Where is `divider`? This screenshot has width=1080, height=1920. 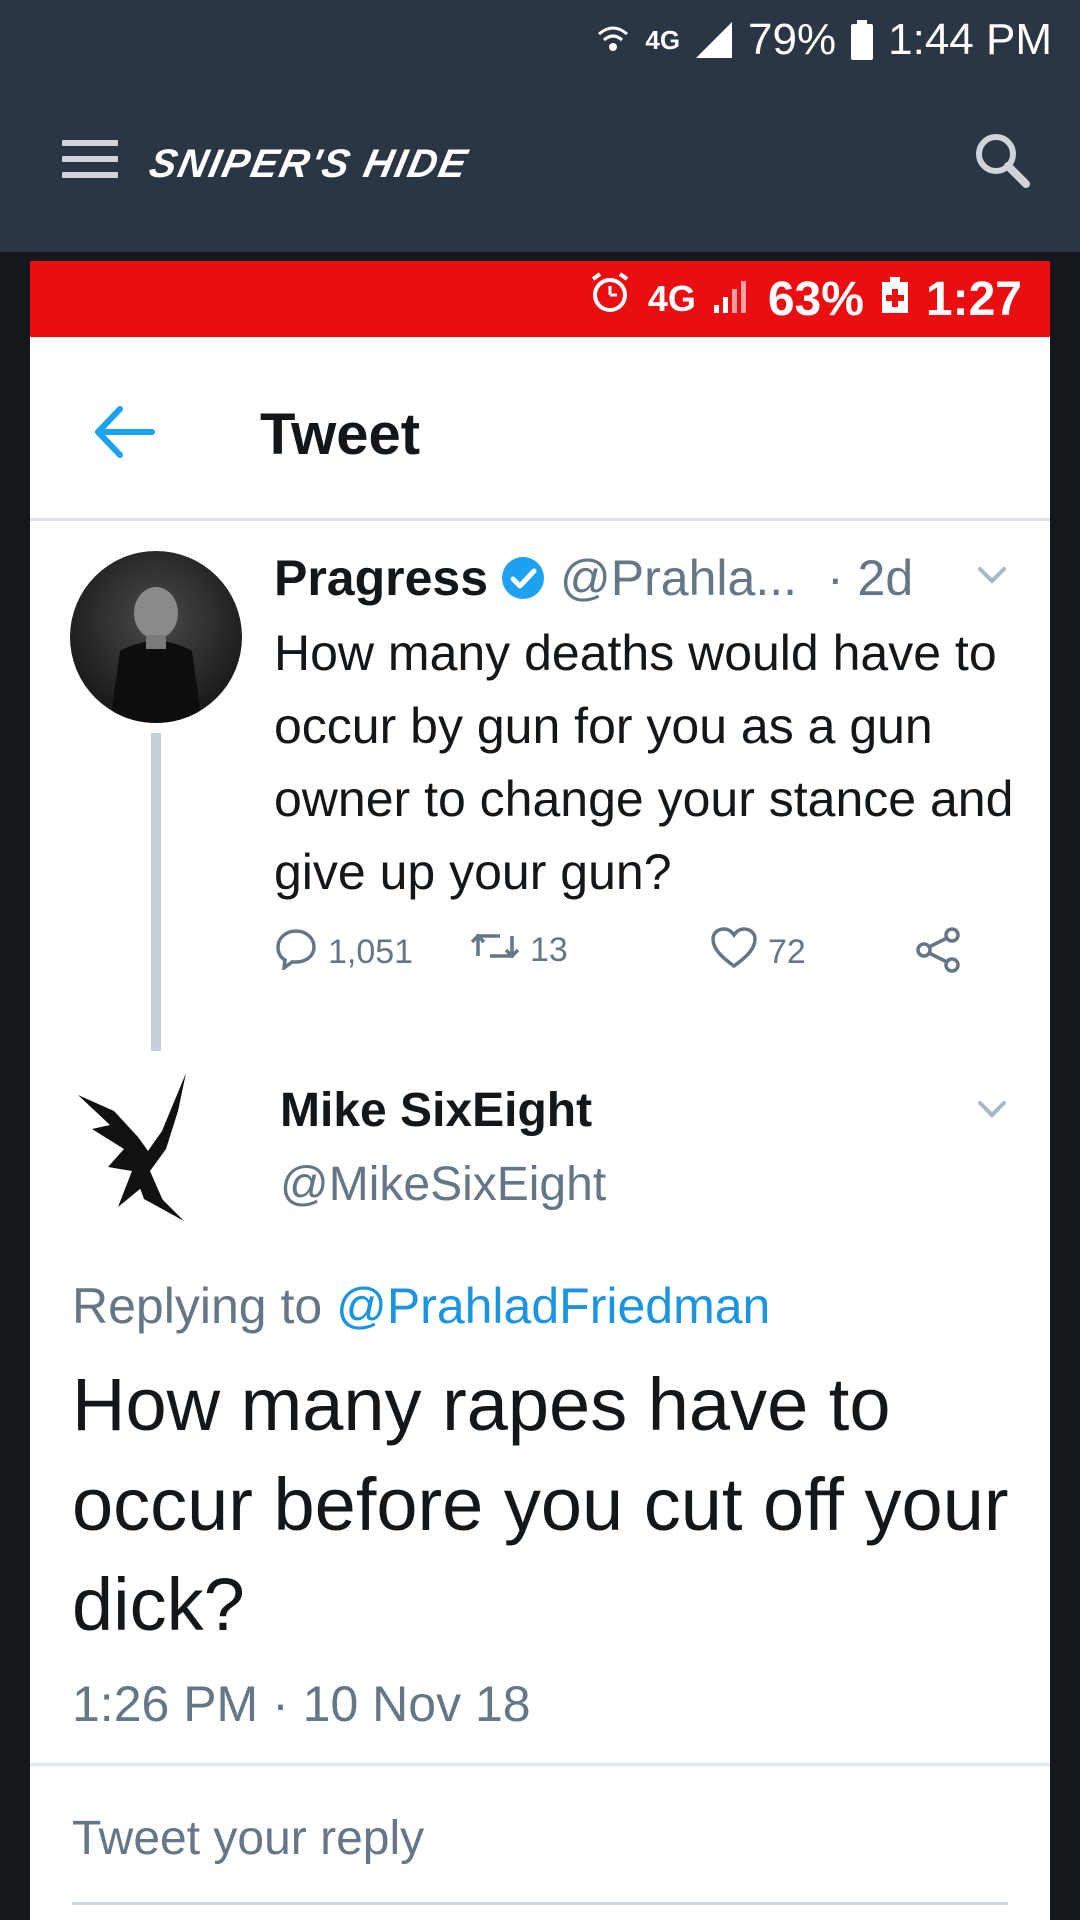
divider is located at coordinates (540, 1764).